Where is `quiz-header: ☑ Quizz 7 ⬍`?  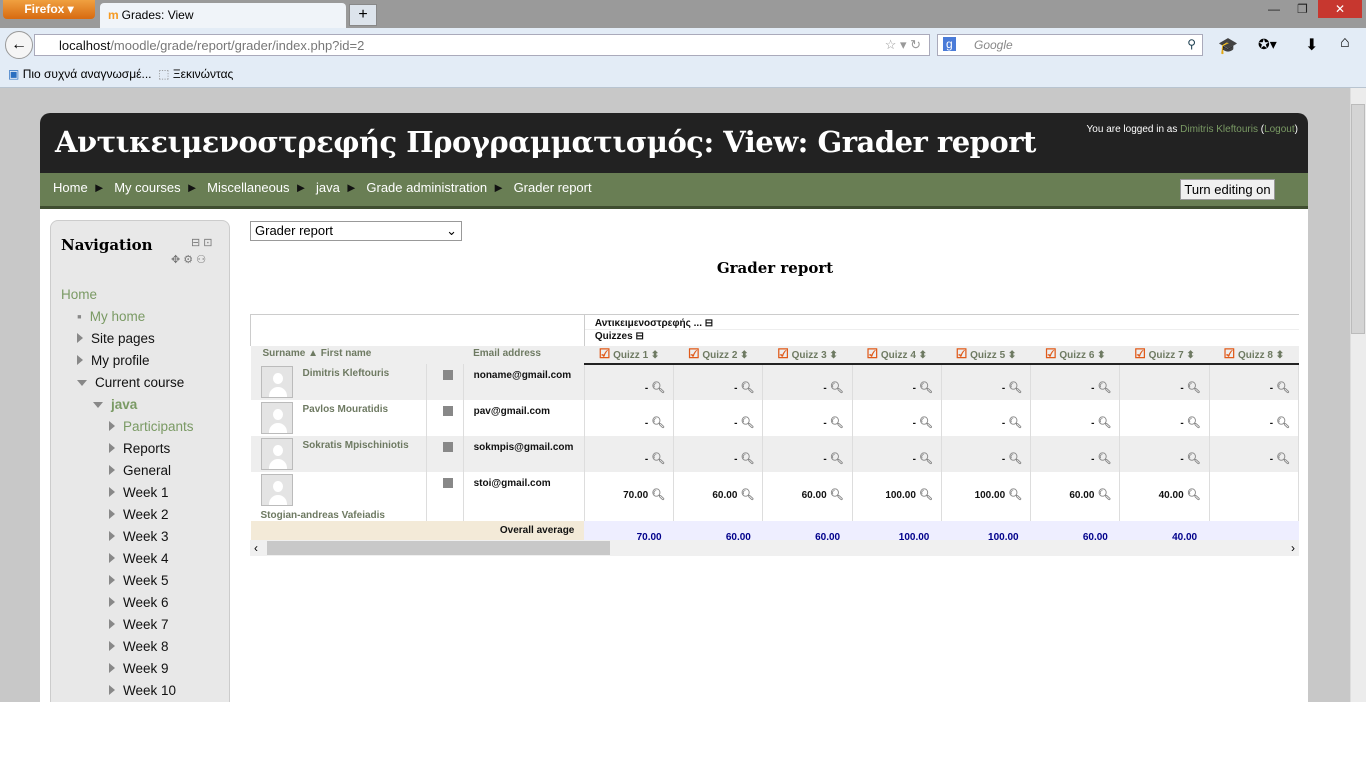 quiz-header: ☑ Quizz 7 ⬍ is located at coordinates (1164, 355).